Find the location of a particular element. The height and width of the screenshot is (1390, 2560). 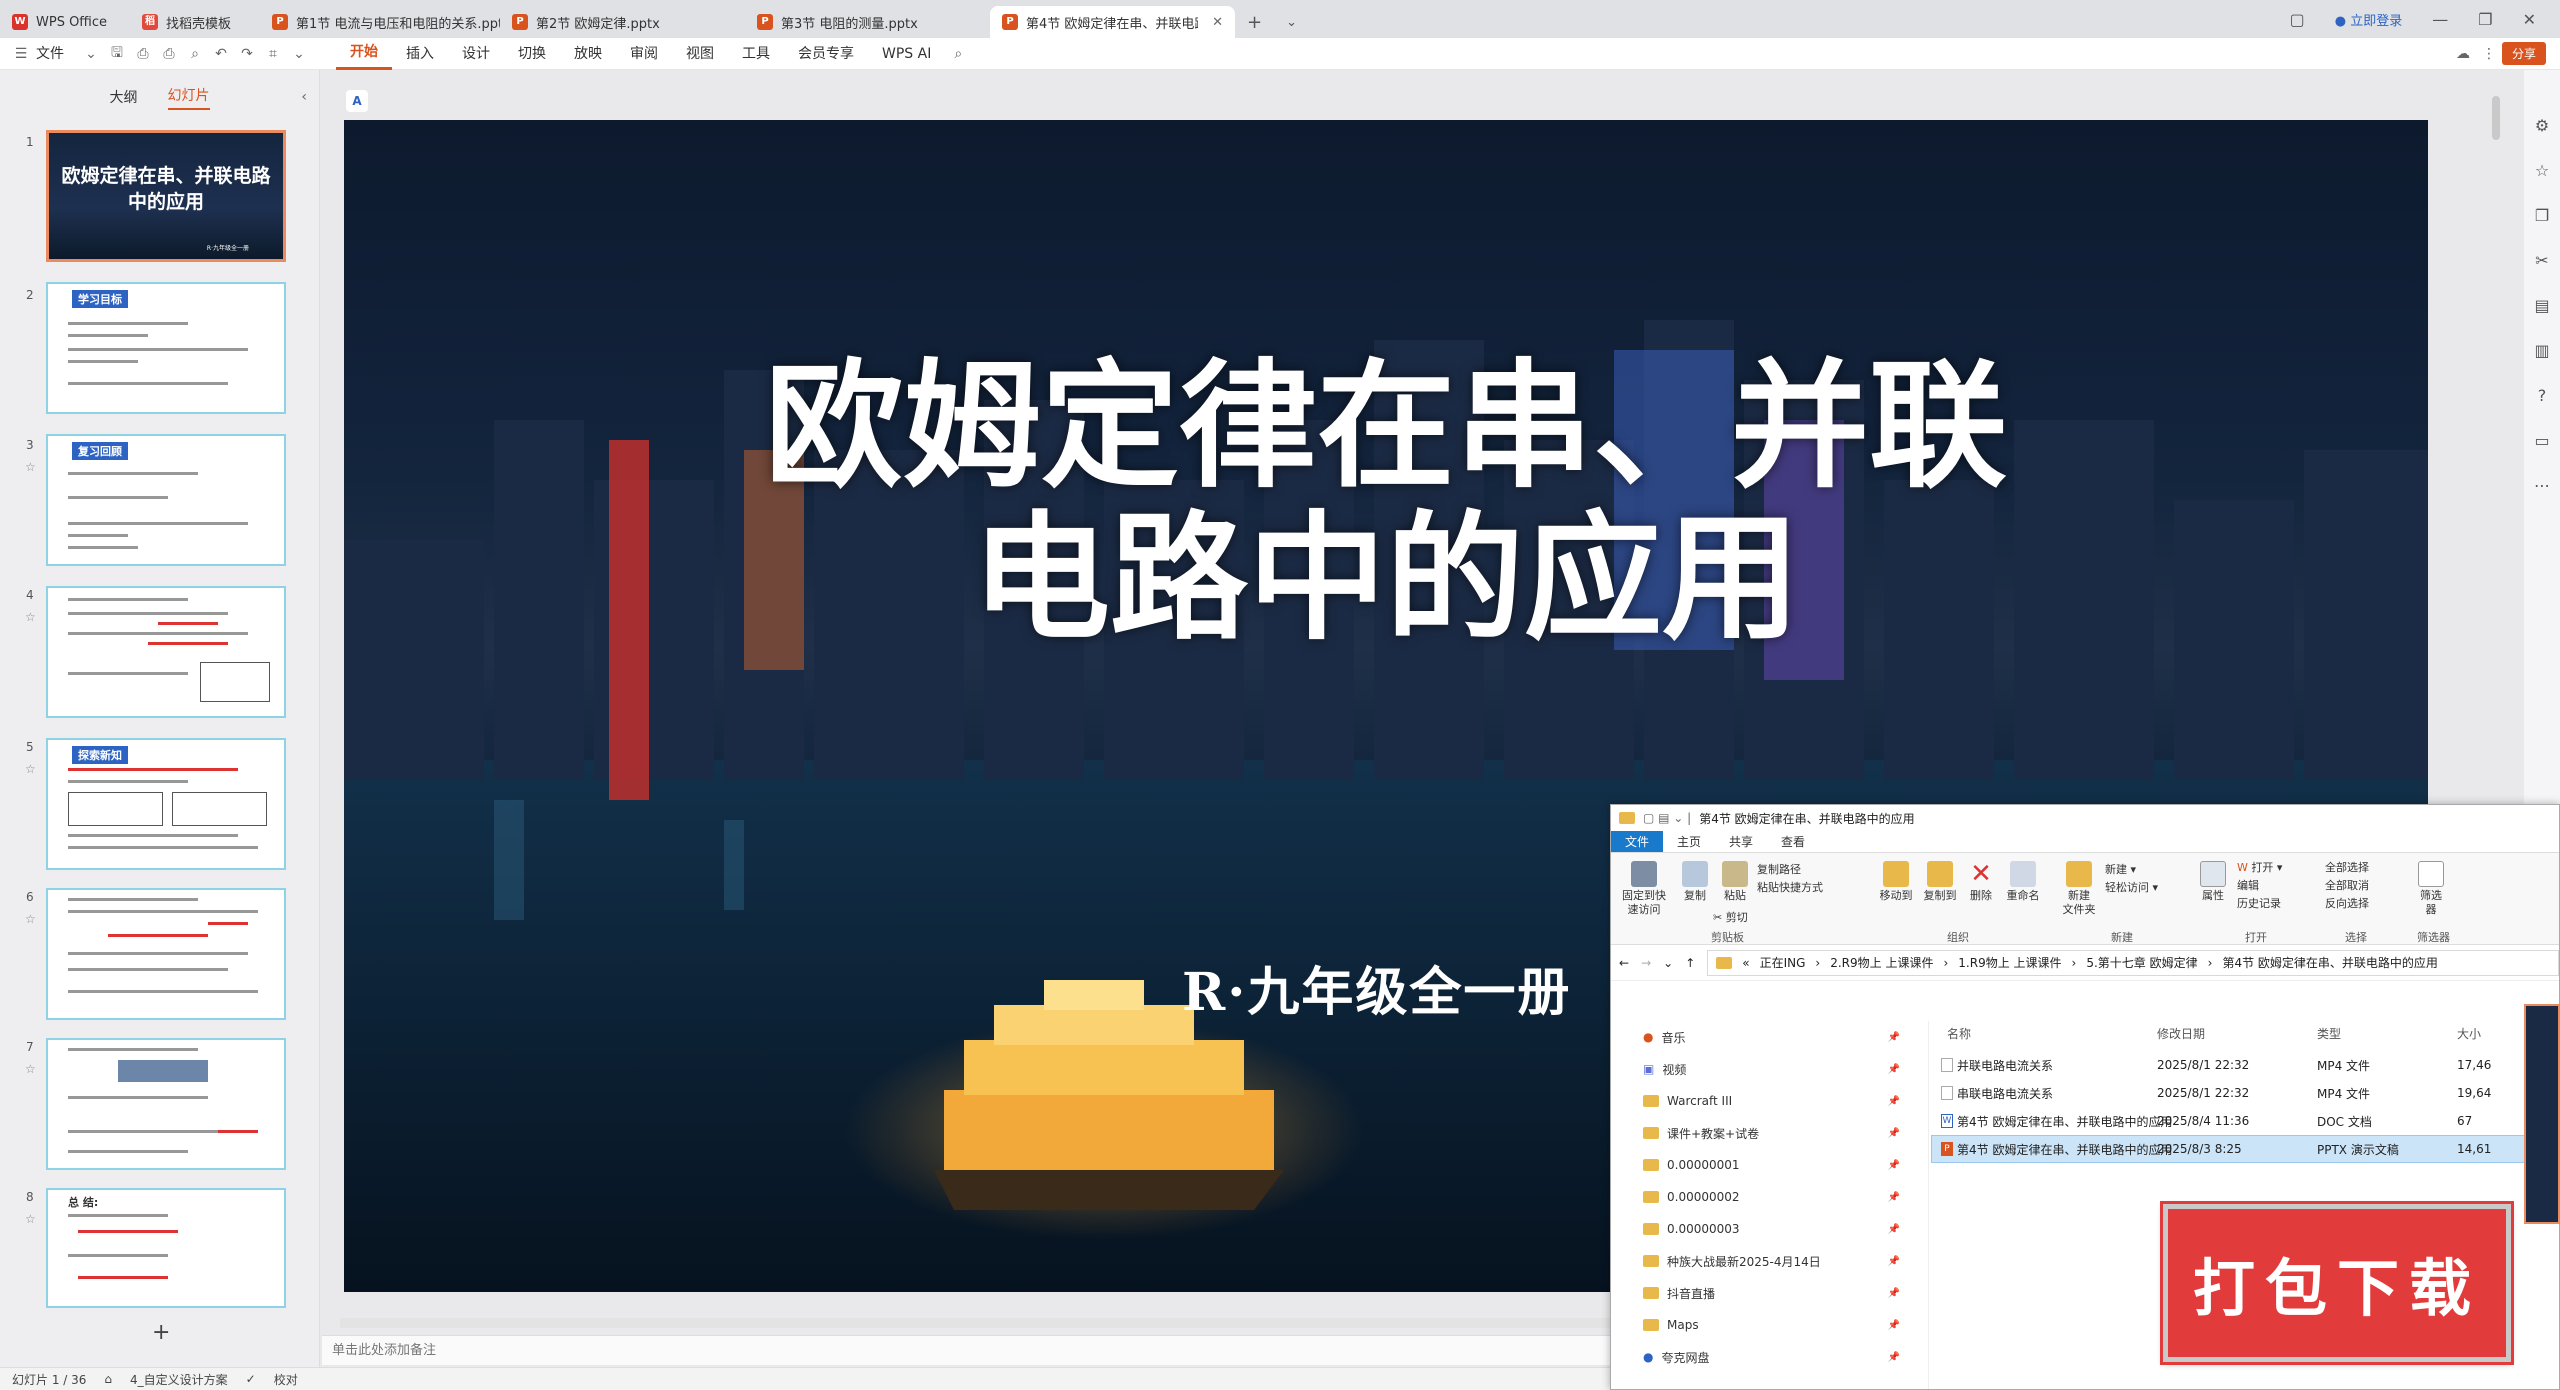

new-tab-button: + is located at coordinates (1254, 22).